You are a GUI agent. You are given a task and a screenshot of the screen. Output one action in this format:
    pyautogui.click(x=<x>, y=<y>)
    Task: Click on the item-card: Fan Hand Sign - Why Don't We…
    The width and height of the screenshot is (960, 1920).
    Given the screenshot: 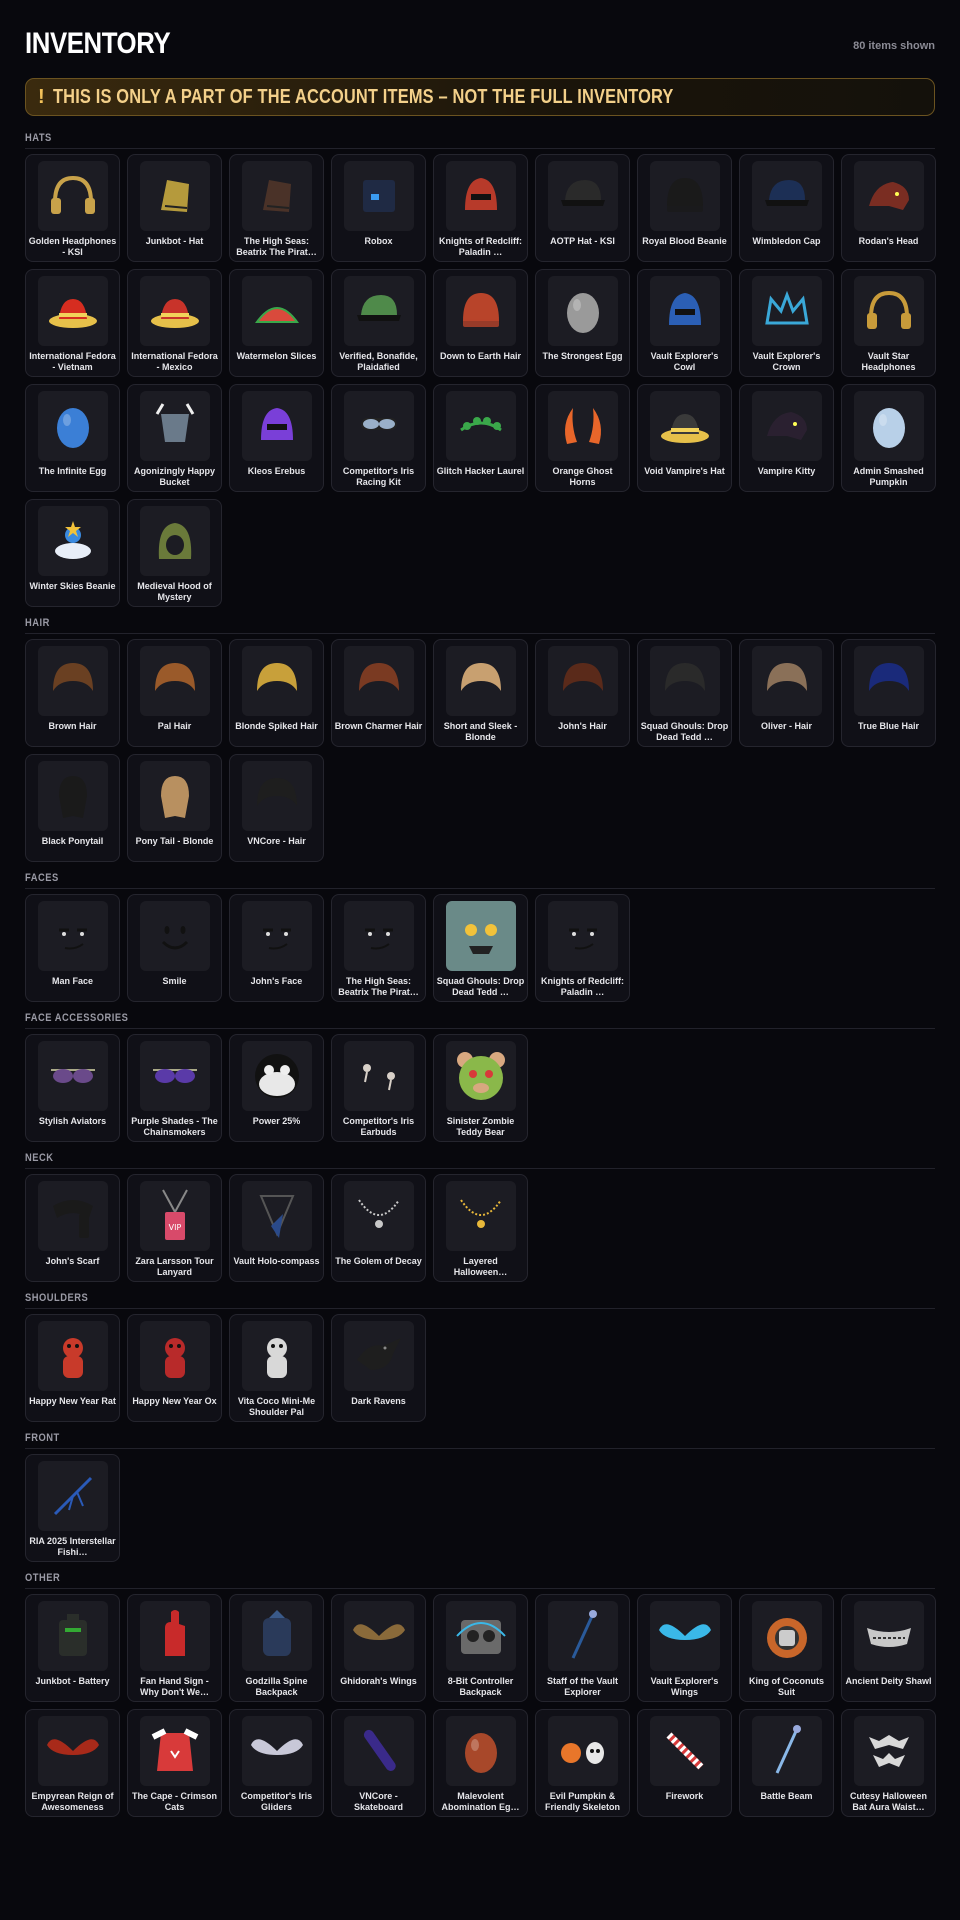 What is the action you would take?
    pyautogui.click(x=174, y=1648)
    